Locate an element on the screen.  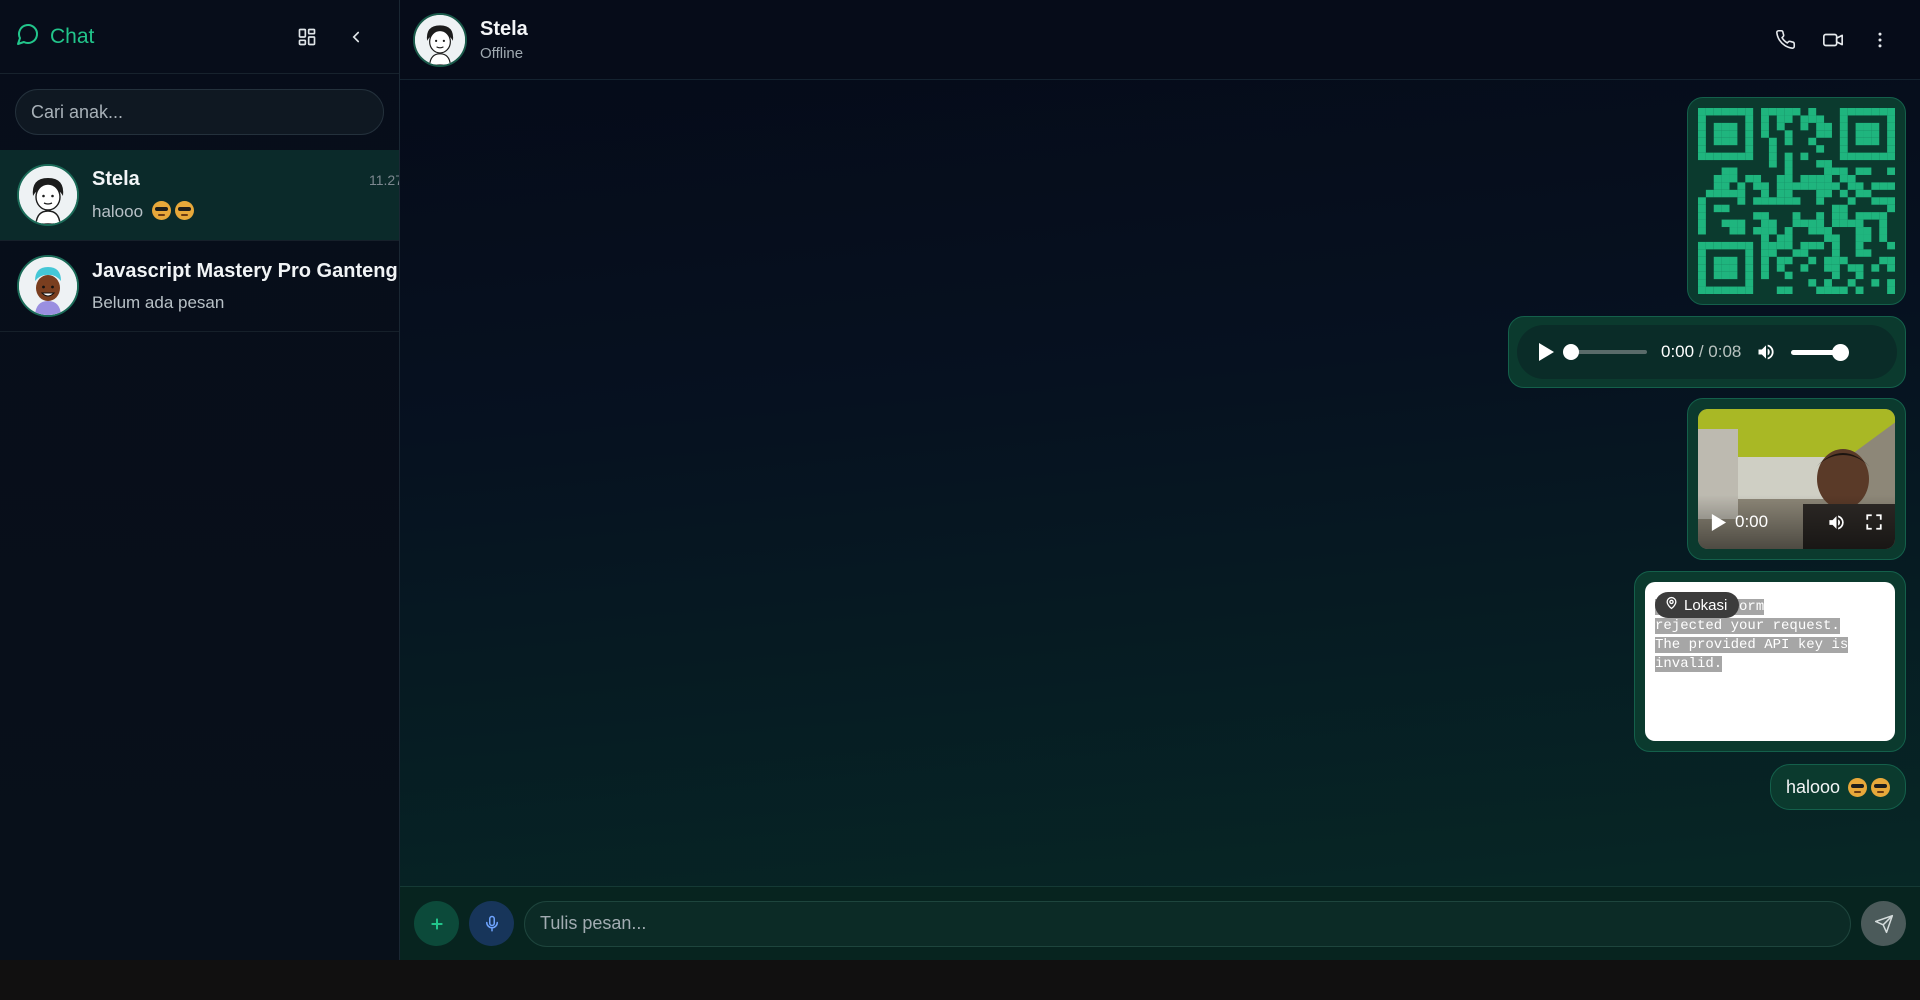
qr-code-image is located at coordinates (1796, 201).